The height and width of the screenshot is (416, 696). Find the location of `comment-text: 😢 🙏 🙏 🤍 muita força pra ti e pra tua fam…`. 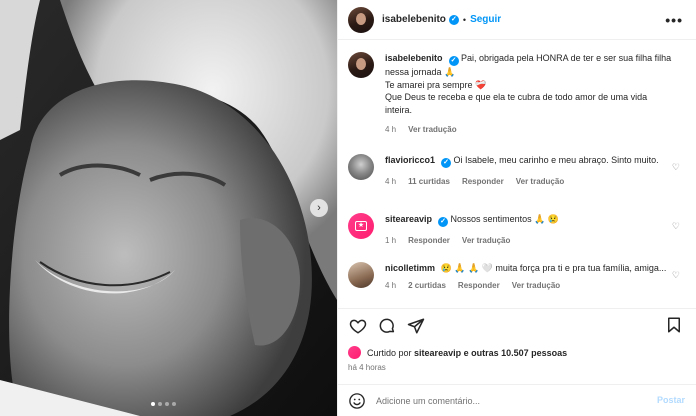

comment-text: 😢 🙏 🙏 🤍 muita força pra ti e pra tua fam… is located at coordinates (553, 268).